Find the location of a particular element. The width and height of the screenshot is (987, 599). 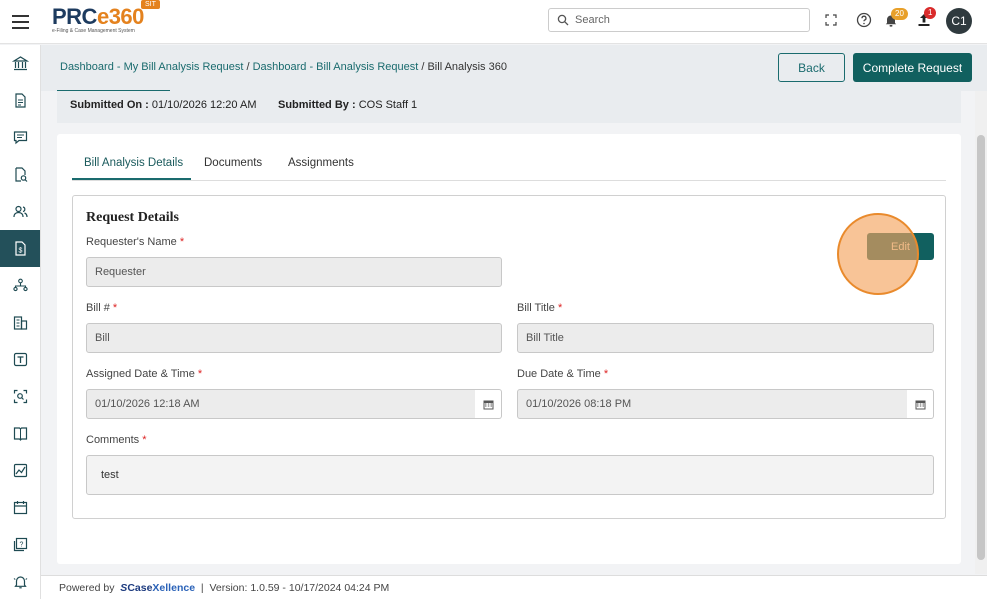

breadcrumb-link-bill-analysis-request: Dashboard - Bill Analysis Request is located at coordinates (336, 67).